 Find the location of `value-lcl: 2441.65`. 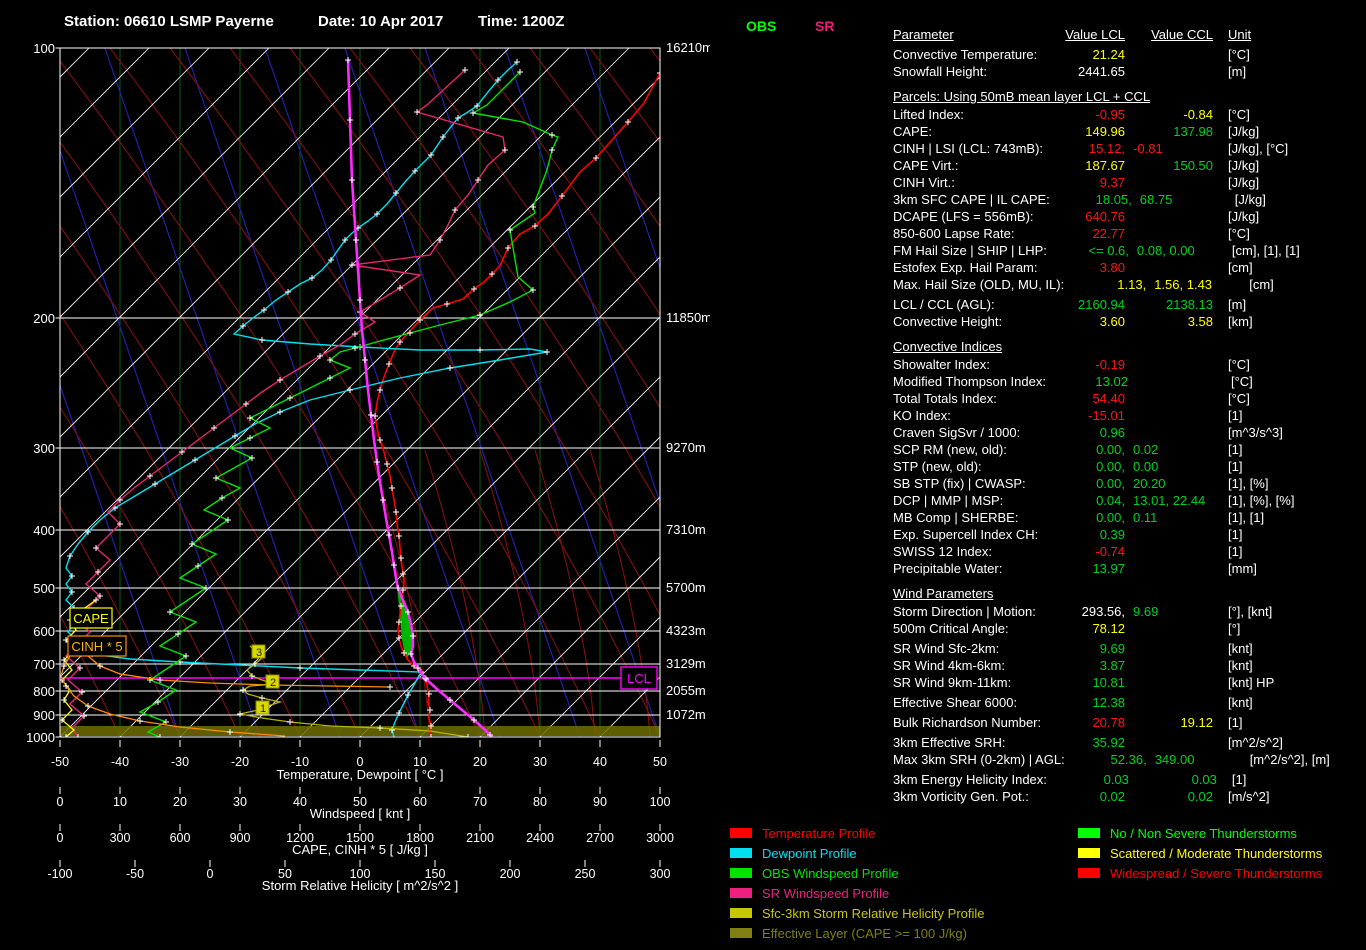

value-lcl: 2441.65 is located at coordinates (1101, 71).